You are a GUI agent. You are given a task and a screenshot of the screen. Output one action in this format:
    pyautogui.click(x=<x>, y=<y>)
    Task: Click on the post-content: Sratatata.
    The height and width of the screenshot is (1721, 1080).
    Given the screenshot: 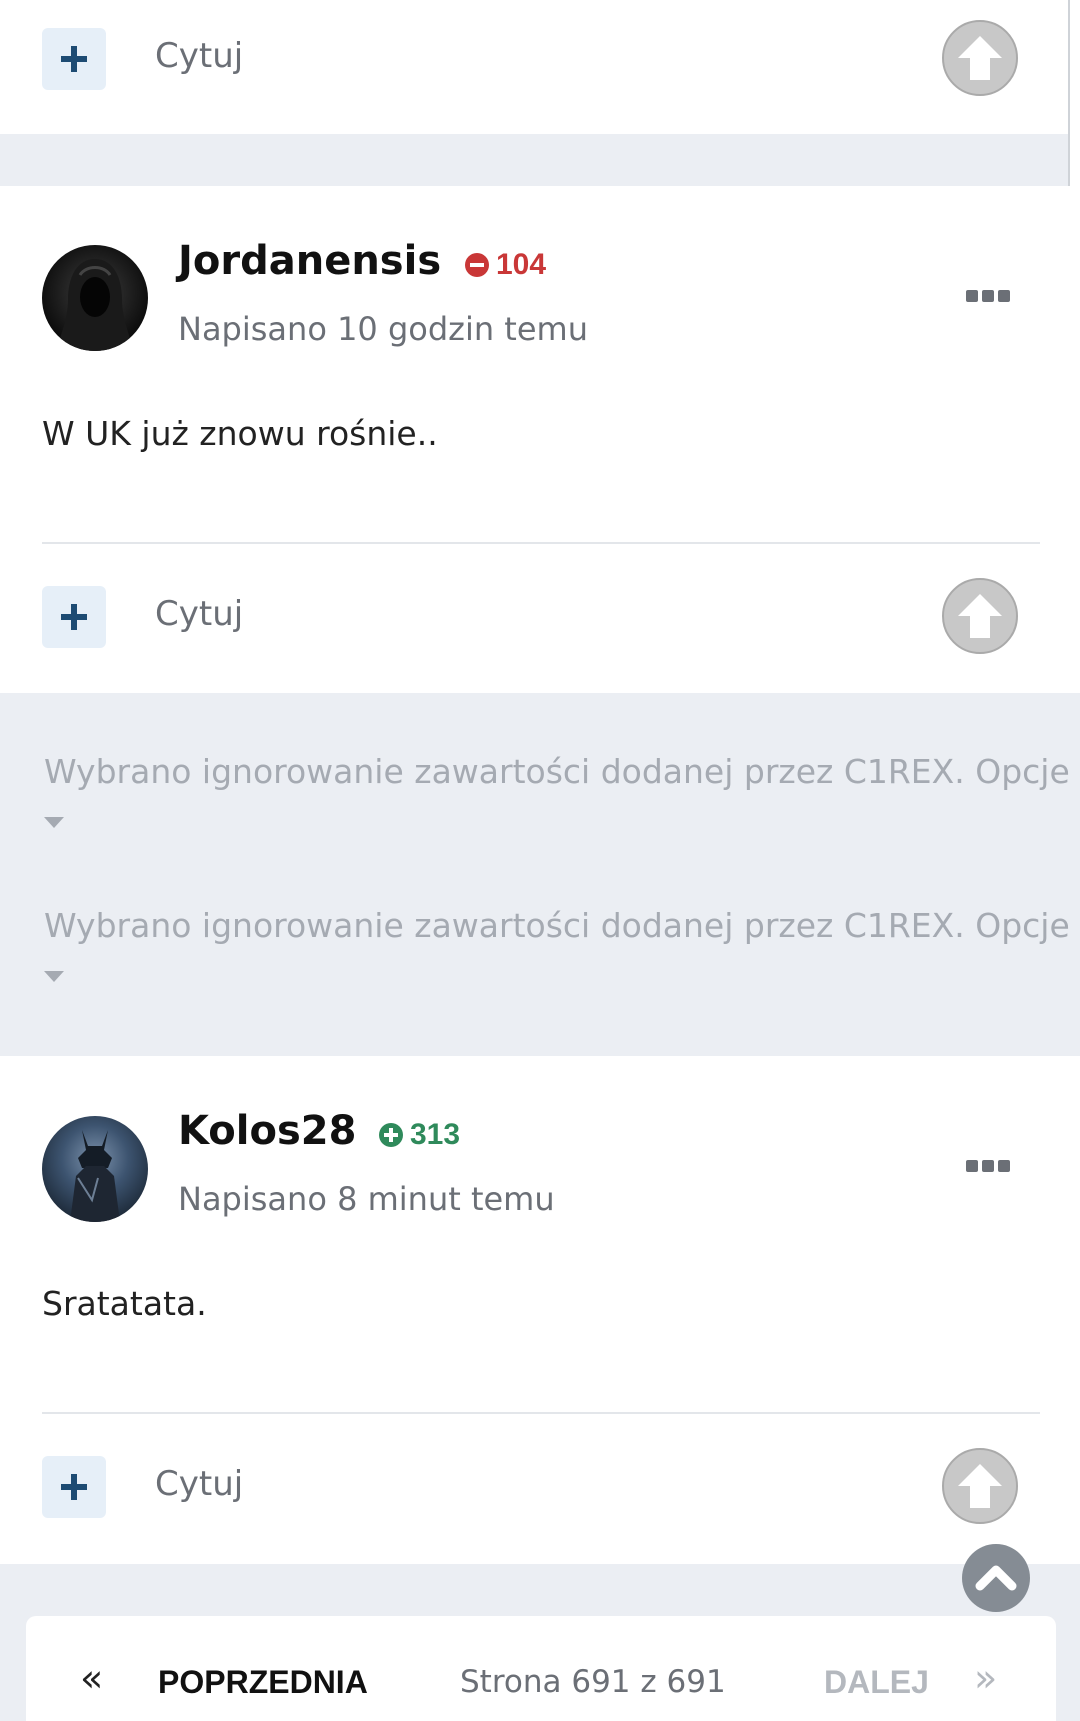 What is the action you would take?
    pyautogui.click(x=124, y=1303)
    